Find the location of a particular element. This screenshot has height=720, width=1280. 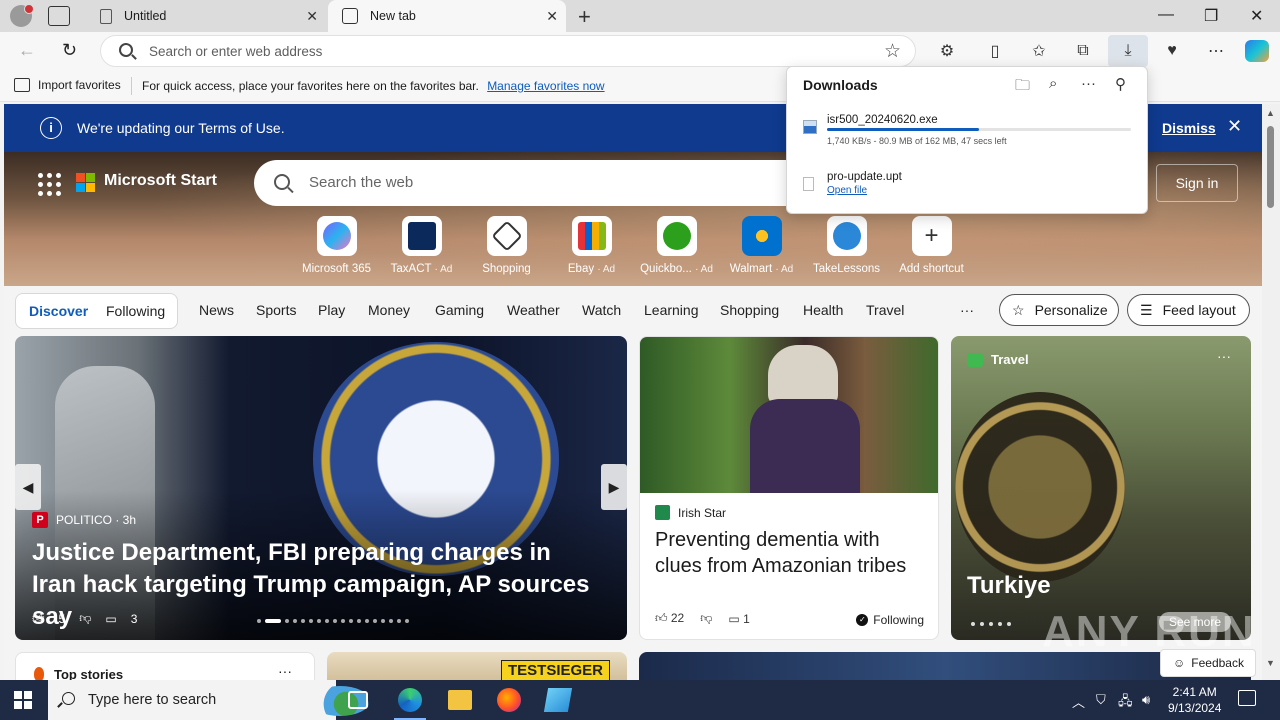

shortcut-walmart: Walmart · Ad is located at coordinates (761, 245).